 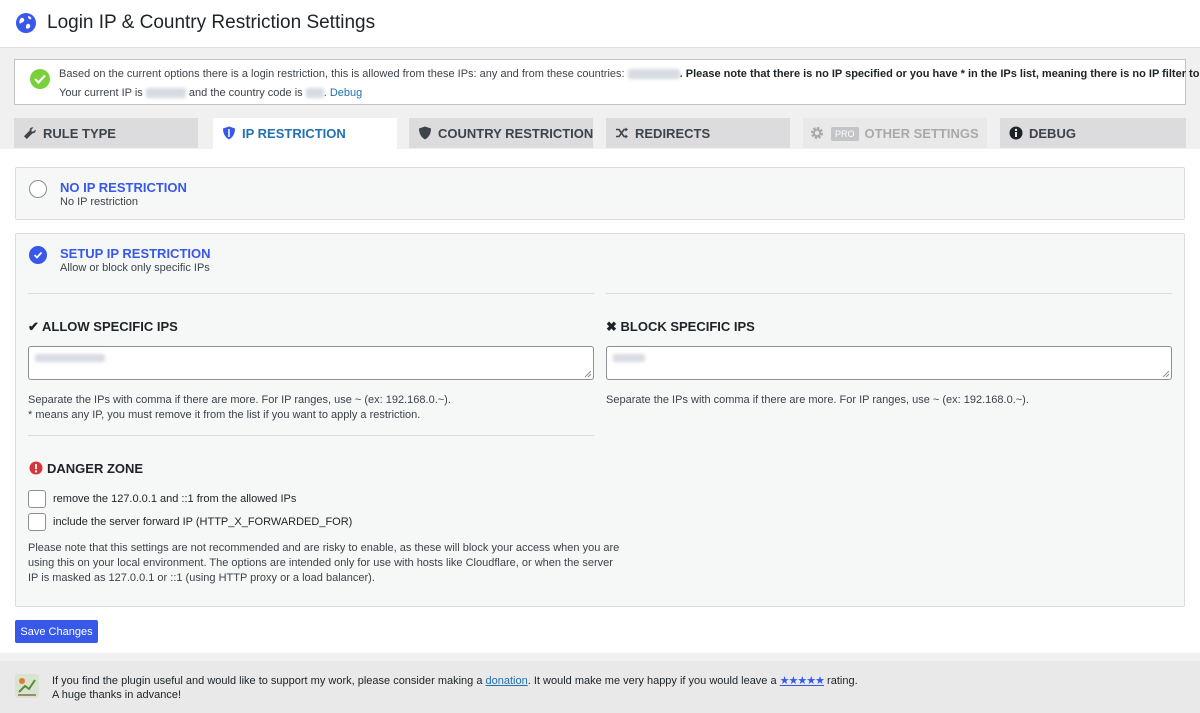 I want to click on rating-stars-link: ★★★★★, so click(x=802, y=681).